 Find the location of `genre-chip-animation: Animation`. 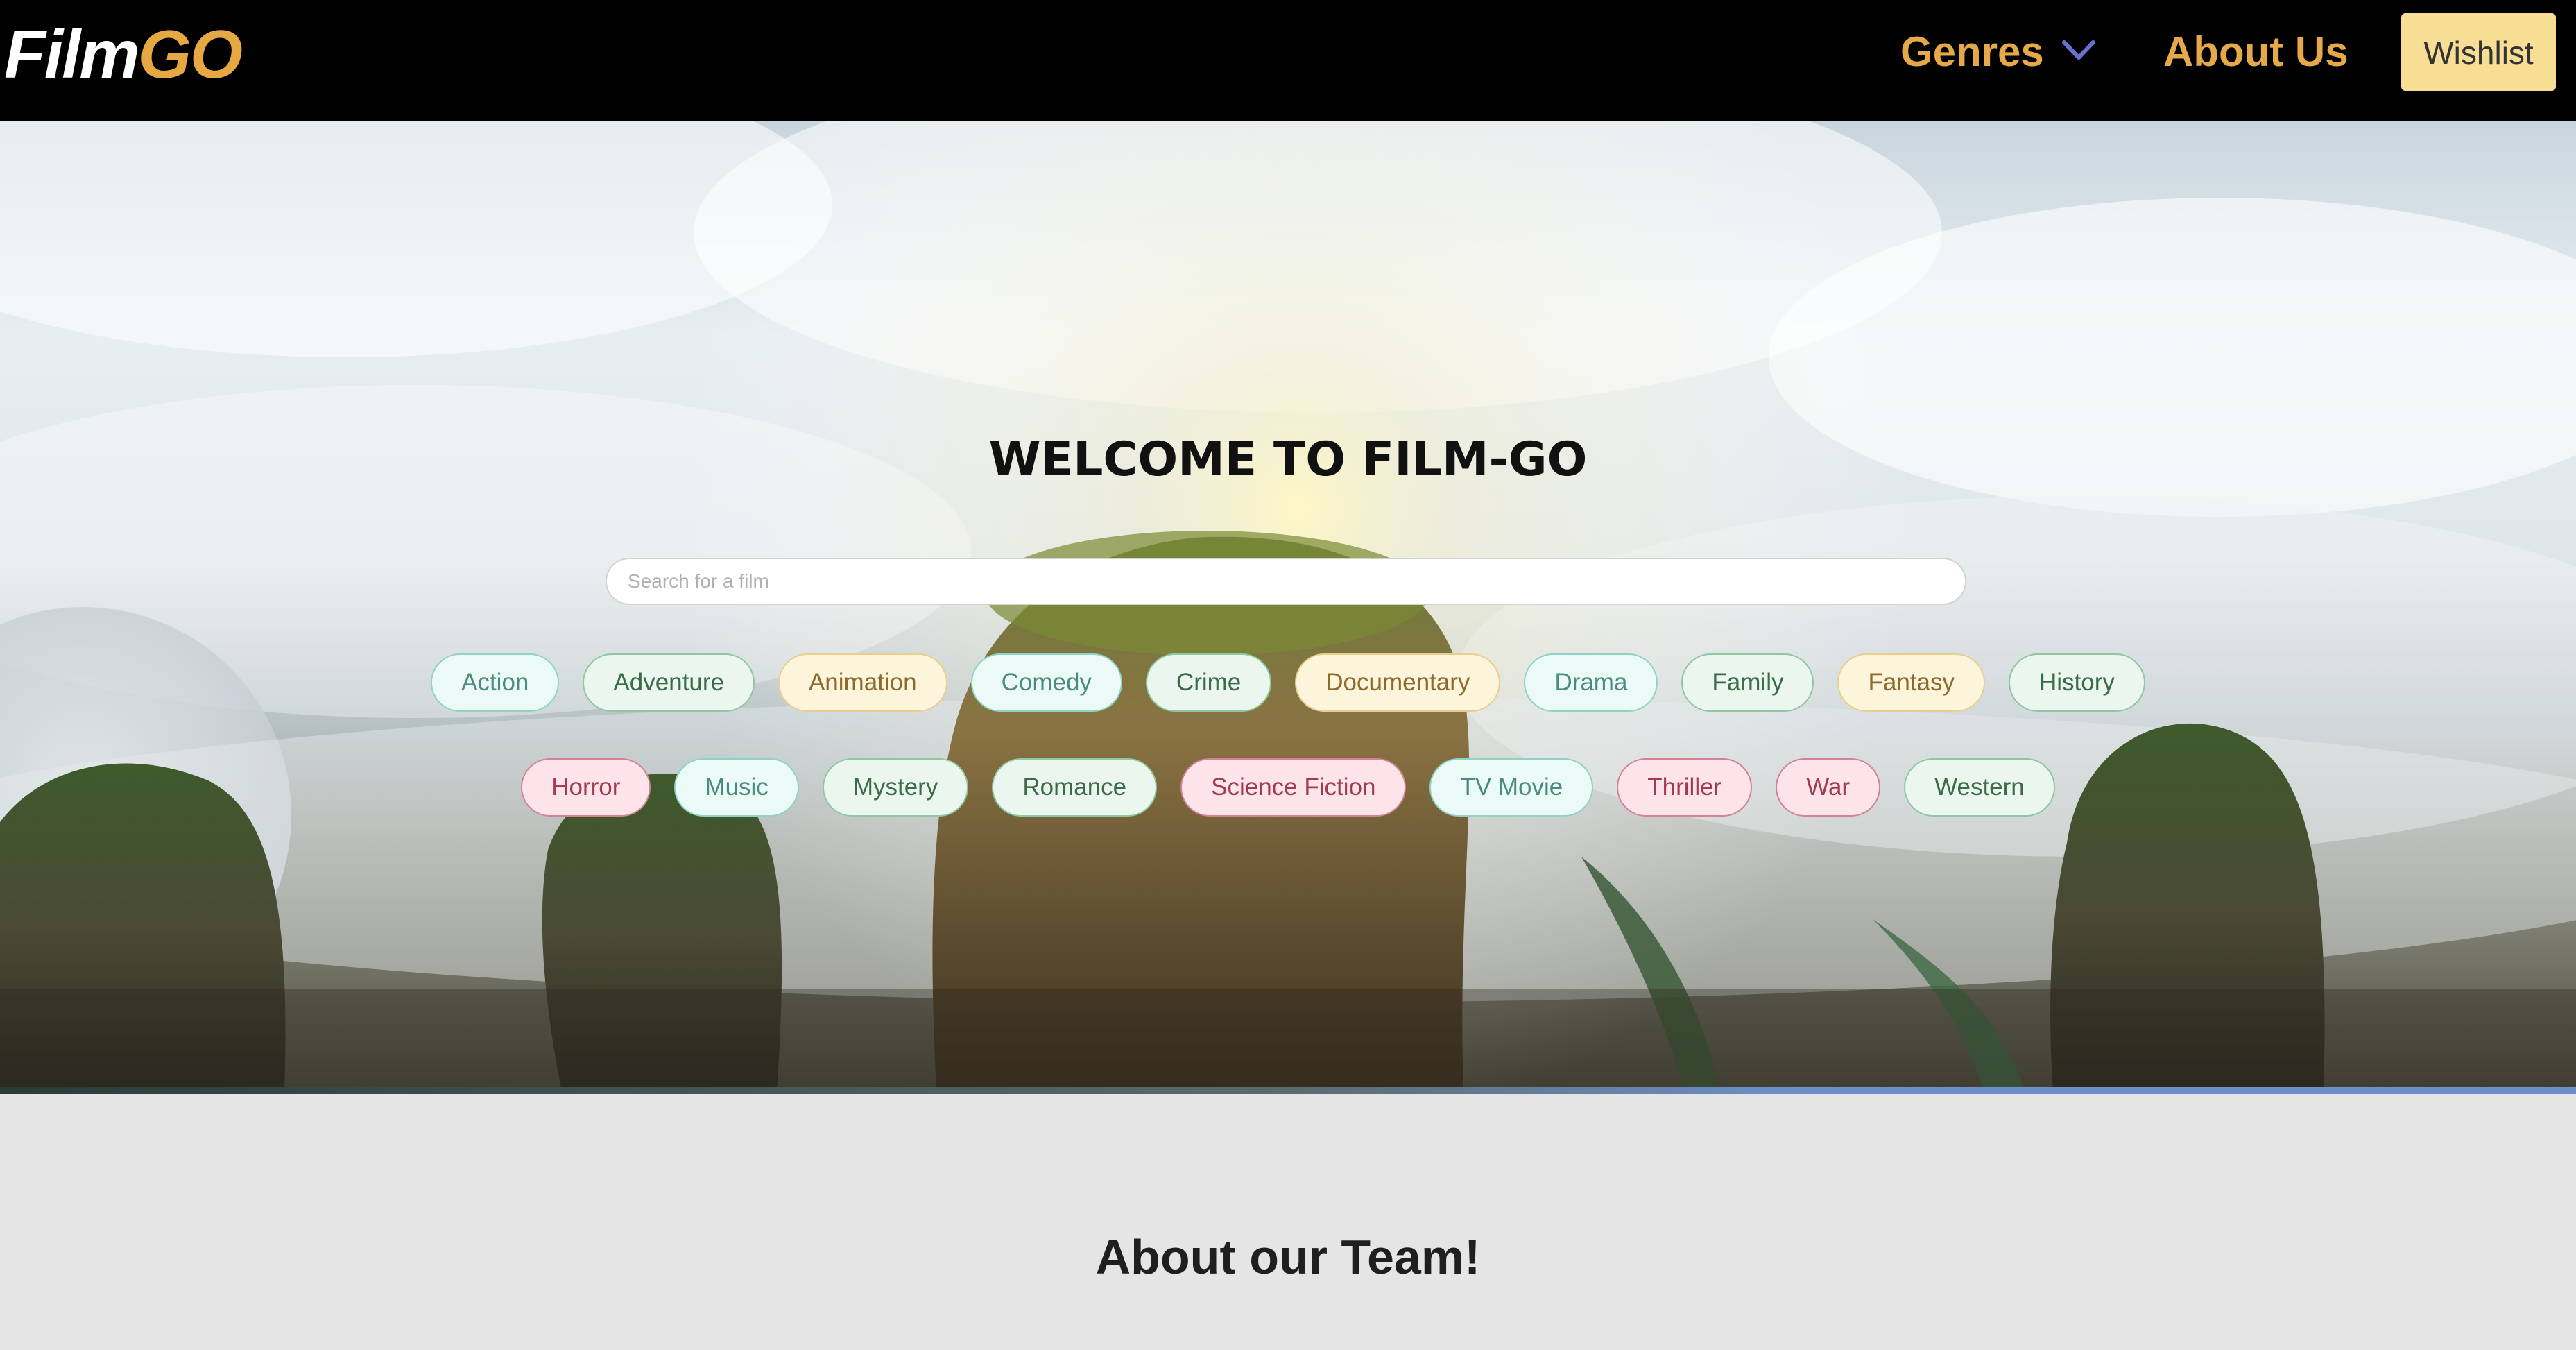

genre-chip-animation: Animation is located at coordinates (862, 682).